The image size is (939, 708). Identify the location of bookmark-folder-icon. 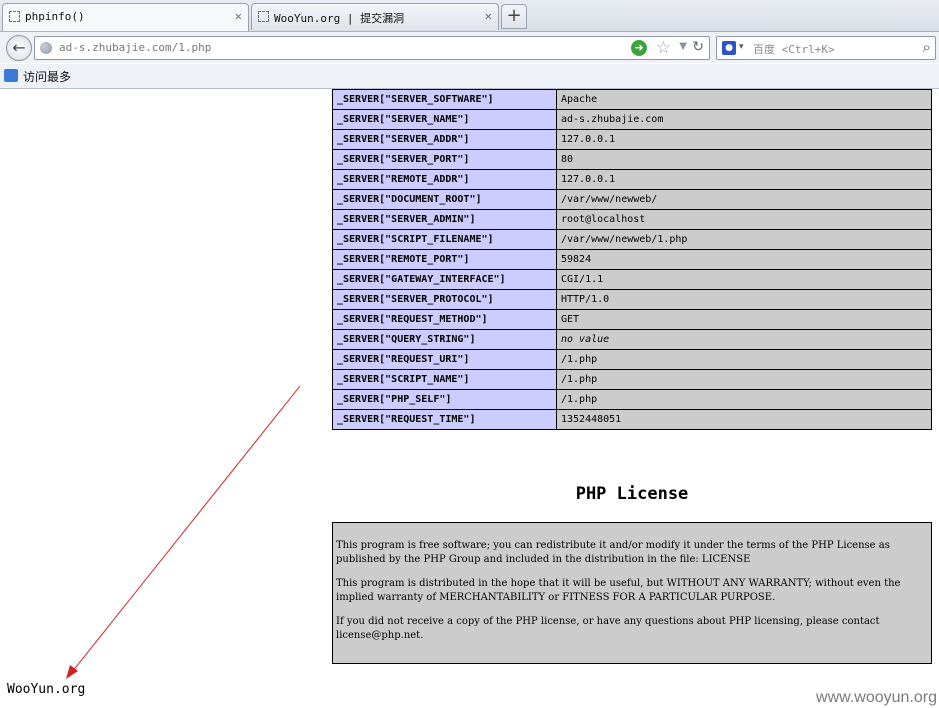
(11, 75).